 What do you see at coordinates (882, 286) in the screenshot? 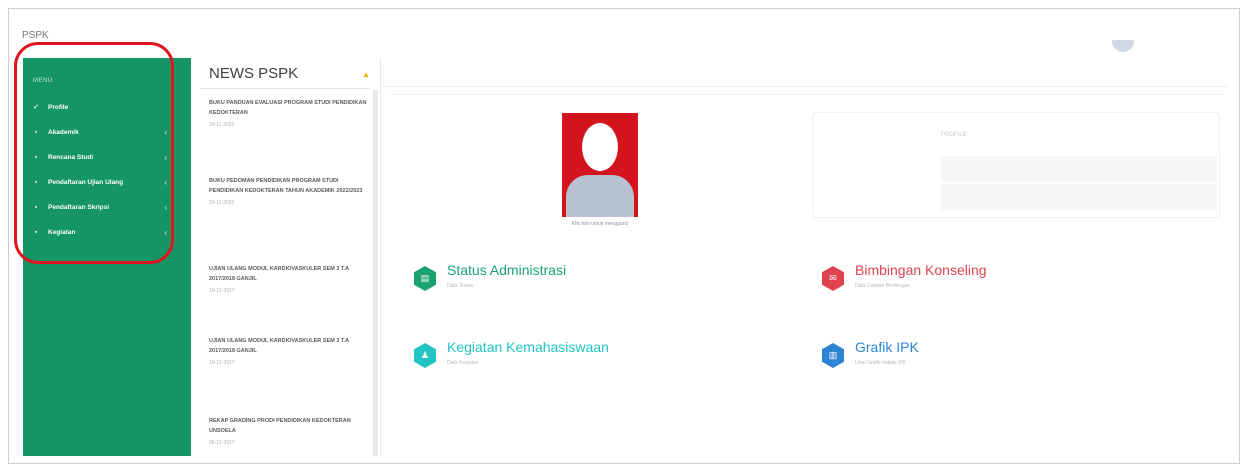
I see `tile-subtitle: Data Catatan Bimbingan` at bounding box center [882, 286].